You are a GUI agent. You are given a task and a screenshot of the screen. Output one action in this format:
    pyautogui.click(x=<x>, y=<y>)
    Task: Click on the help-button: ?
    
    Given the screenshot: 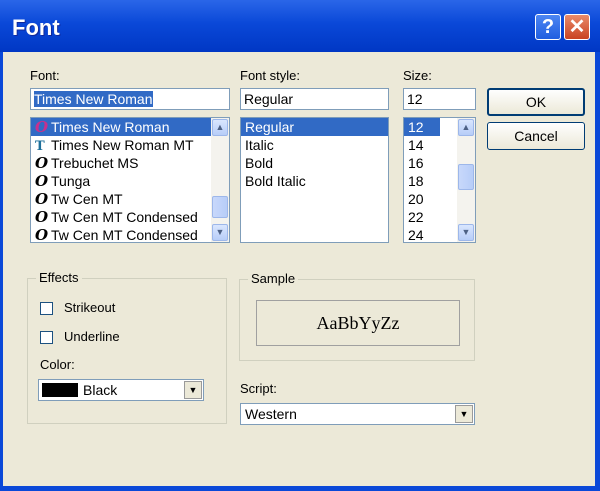 What is the action you would take?
    pyautogui.click(x=548, y=27)
    